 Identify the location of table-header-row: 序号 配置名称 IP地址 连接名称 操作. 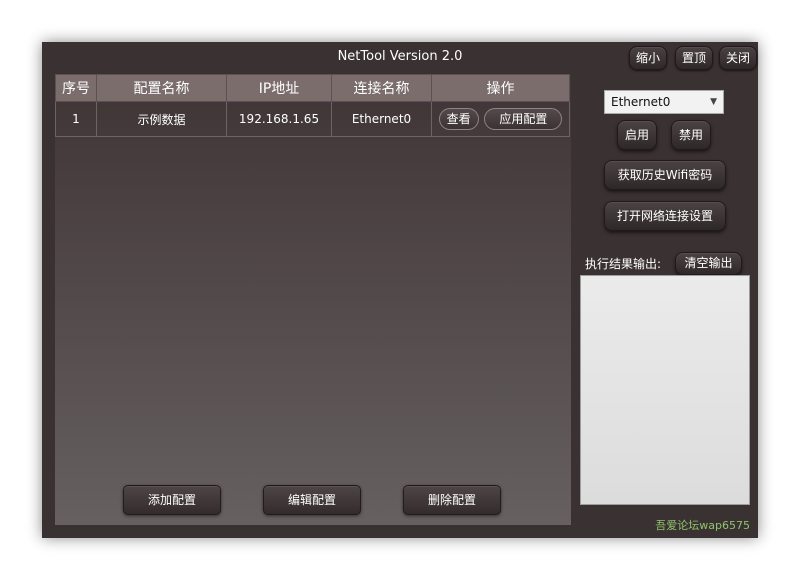
(312, 88).